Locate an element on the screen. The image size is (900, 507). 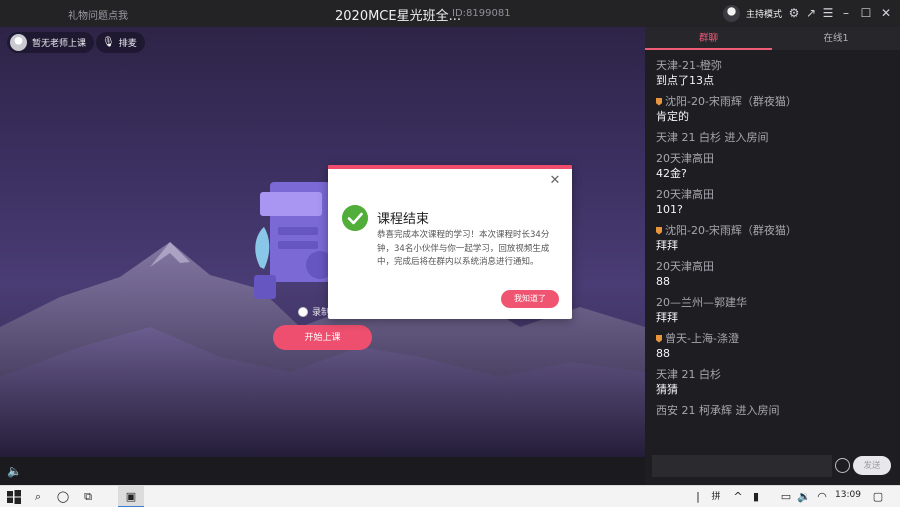
start-class-button: 开始上课 is located at coordinates (322, 337).